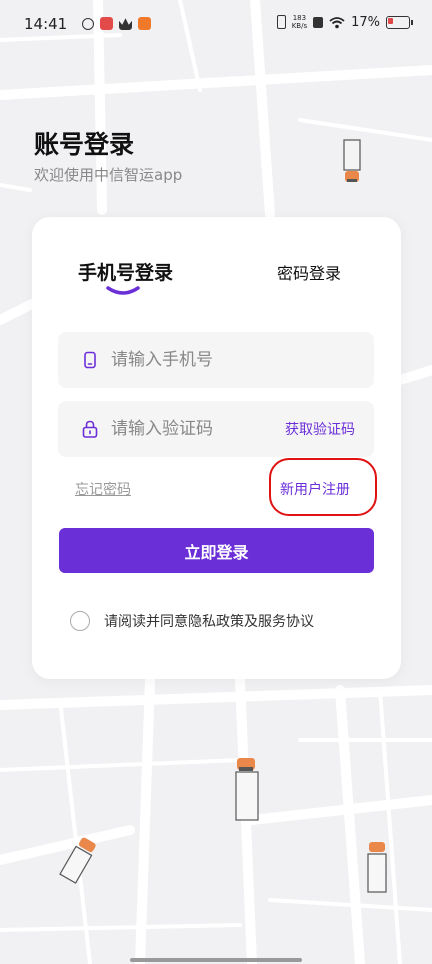  I want to click on phone-icon, so click(90, 360).